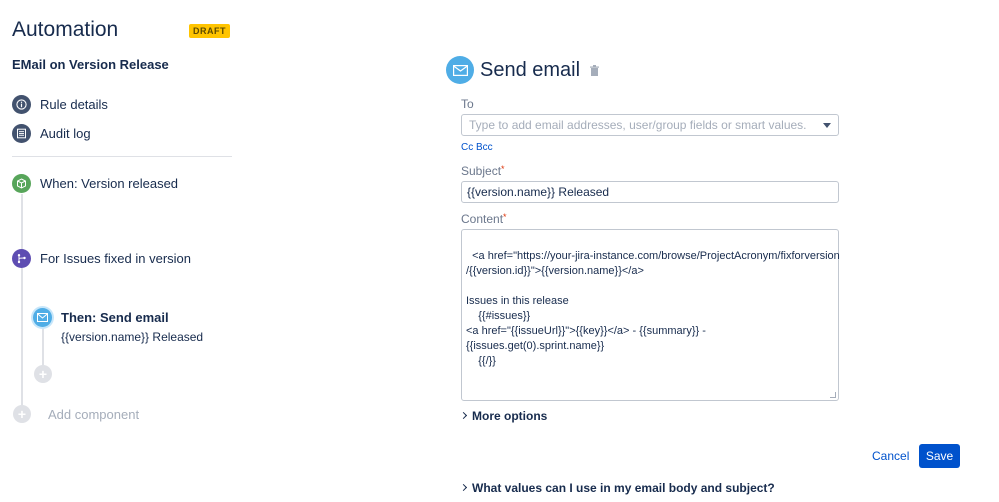 The image size is (999, 502). Describe the element at coordinates (209, 31) in the screenshot. I see `status-badge: DRAFT` at that location.